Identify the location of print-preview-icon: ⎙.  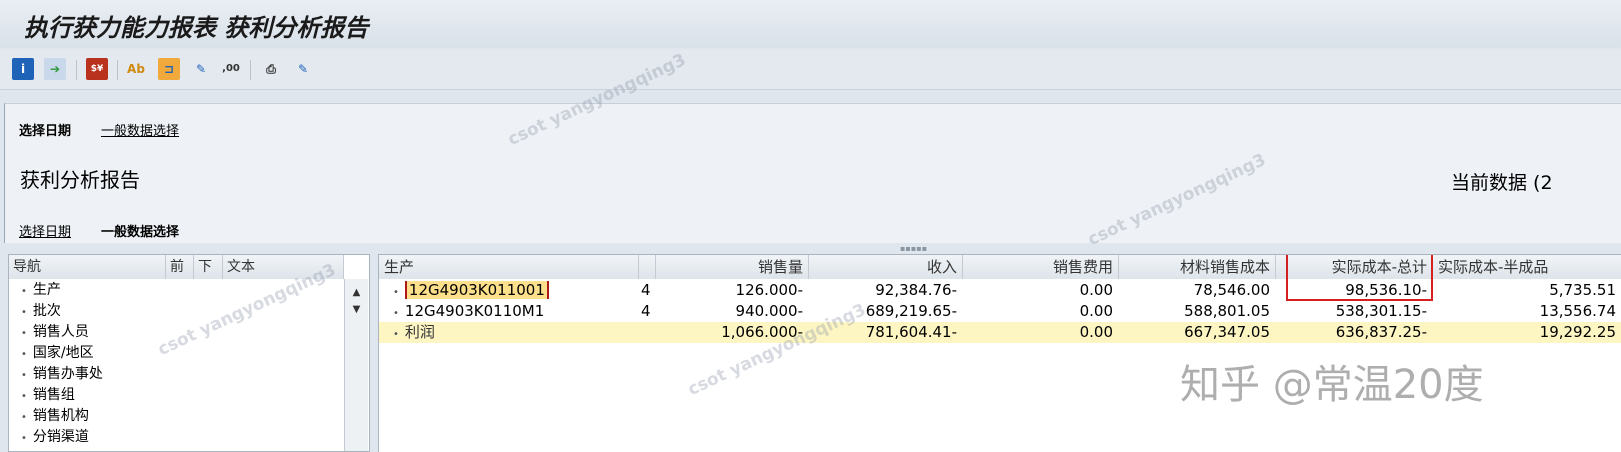
(271, 69).